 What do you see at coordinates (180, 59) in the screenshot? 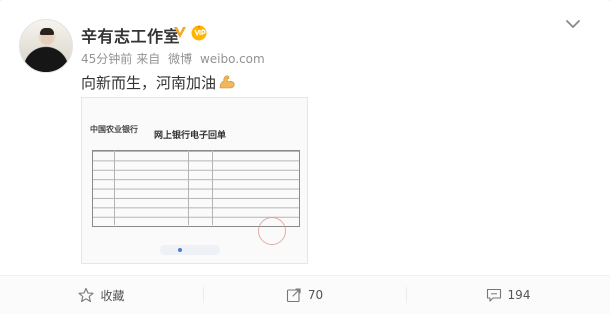
I see `source-app: 微博` at bounding box center [180, 59].